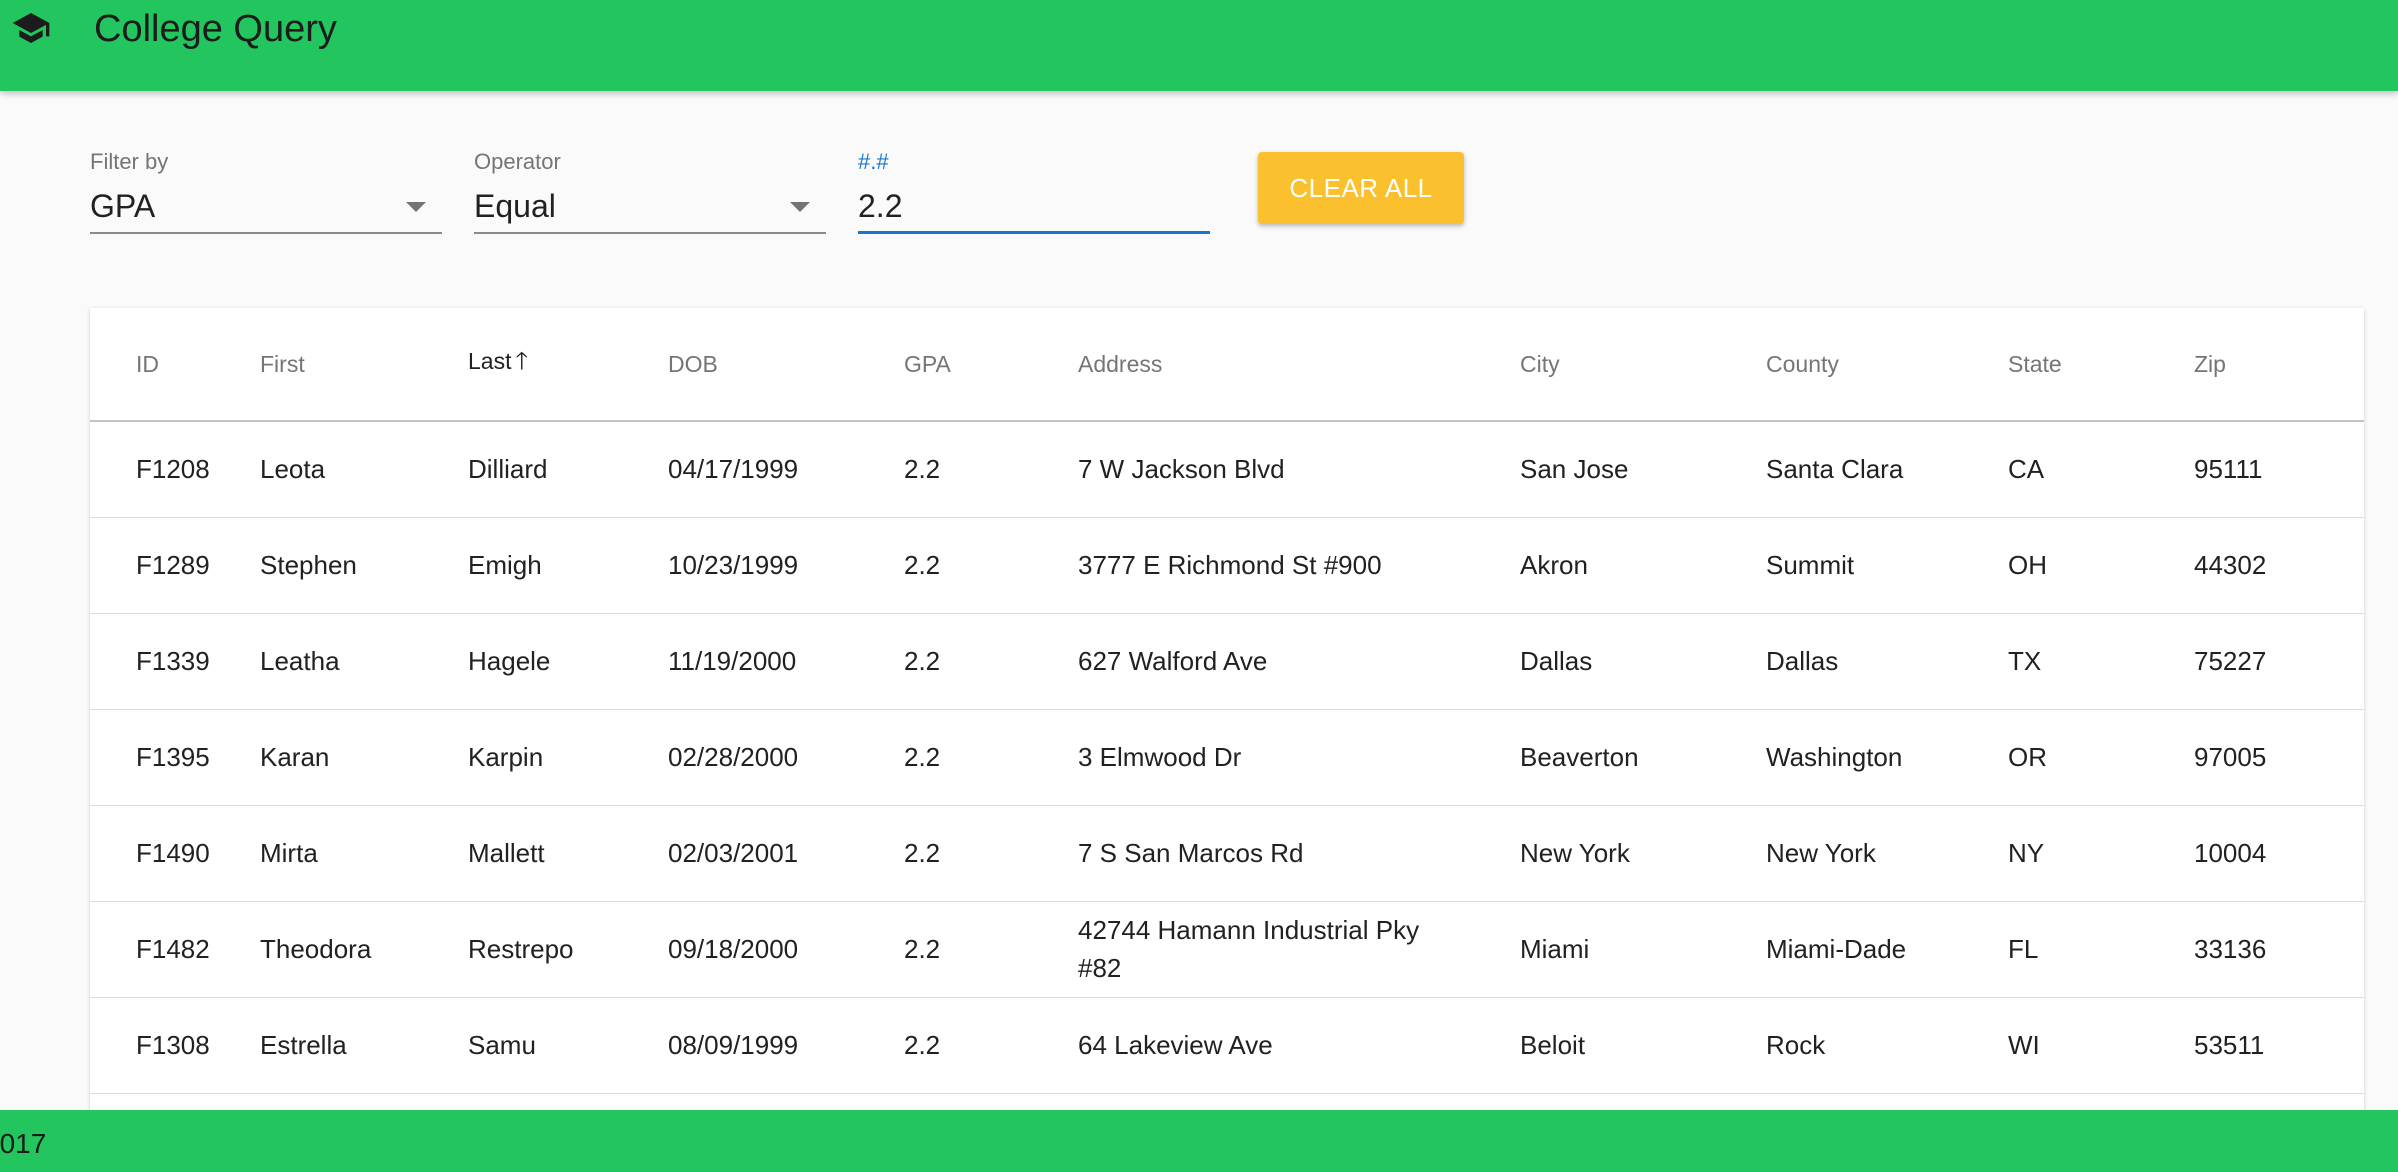  What do you see at coordinates (1191, 853) in the screenshot?
I see `cell-address: 7 S San Marcos Rd` at bounding box center [1191, 853].